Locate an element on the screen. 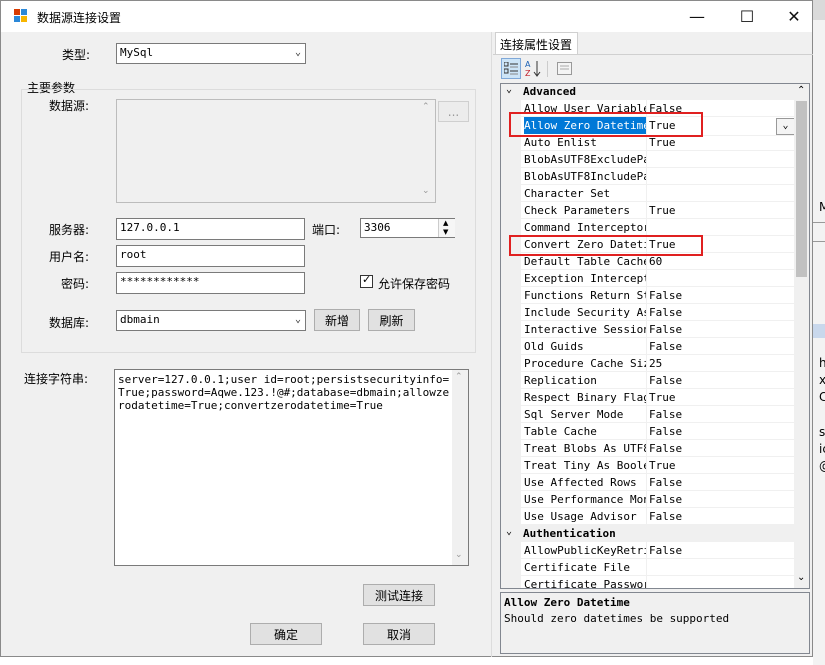  refresh-button: 刷新 is located at coordinates (391, 320).